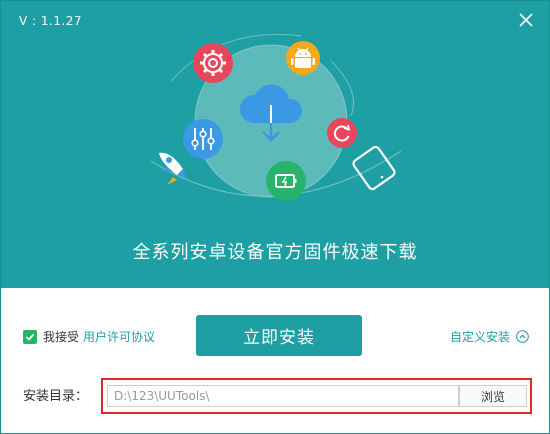  Describe the element at coordinates (374, 168) in the screenshot. I see `tablet-icon` at that location.